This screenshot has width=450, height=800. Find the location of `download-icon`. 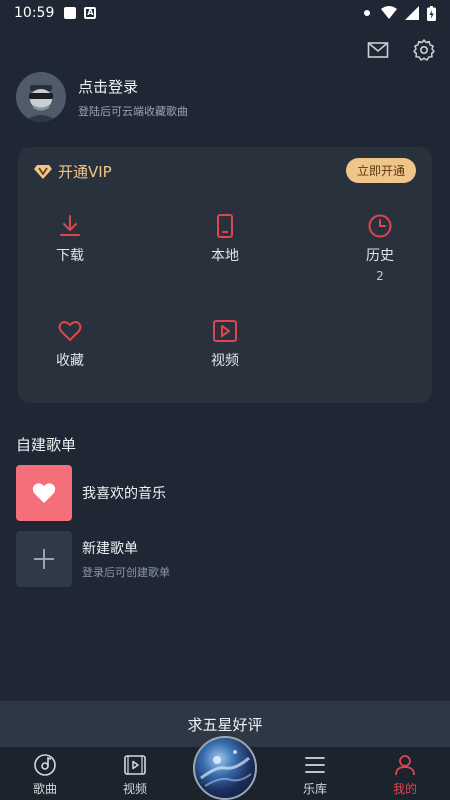

download-icon is located at coordinates (70, 225).